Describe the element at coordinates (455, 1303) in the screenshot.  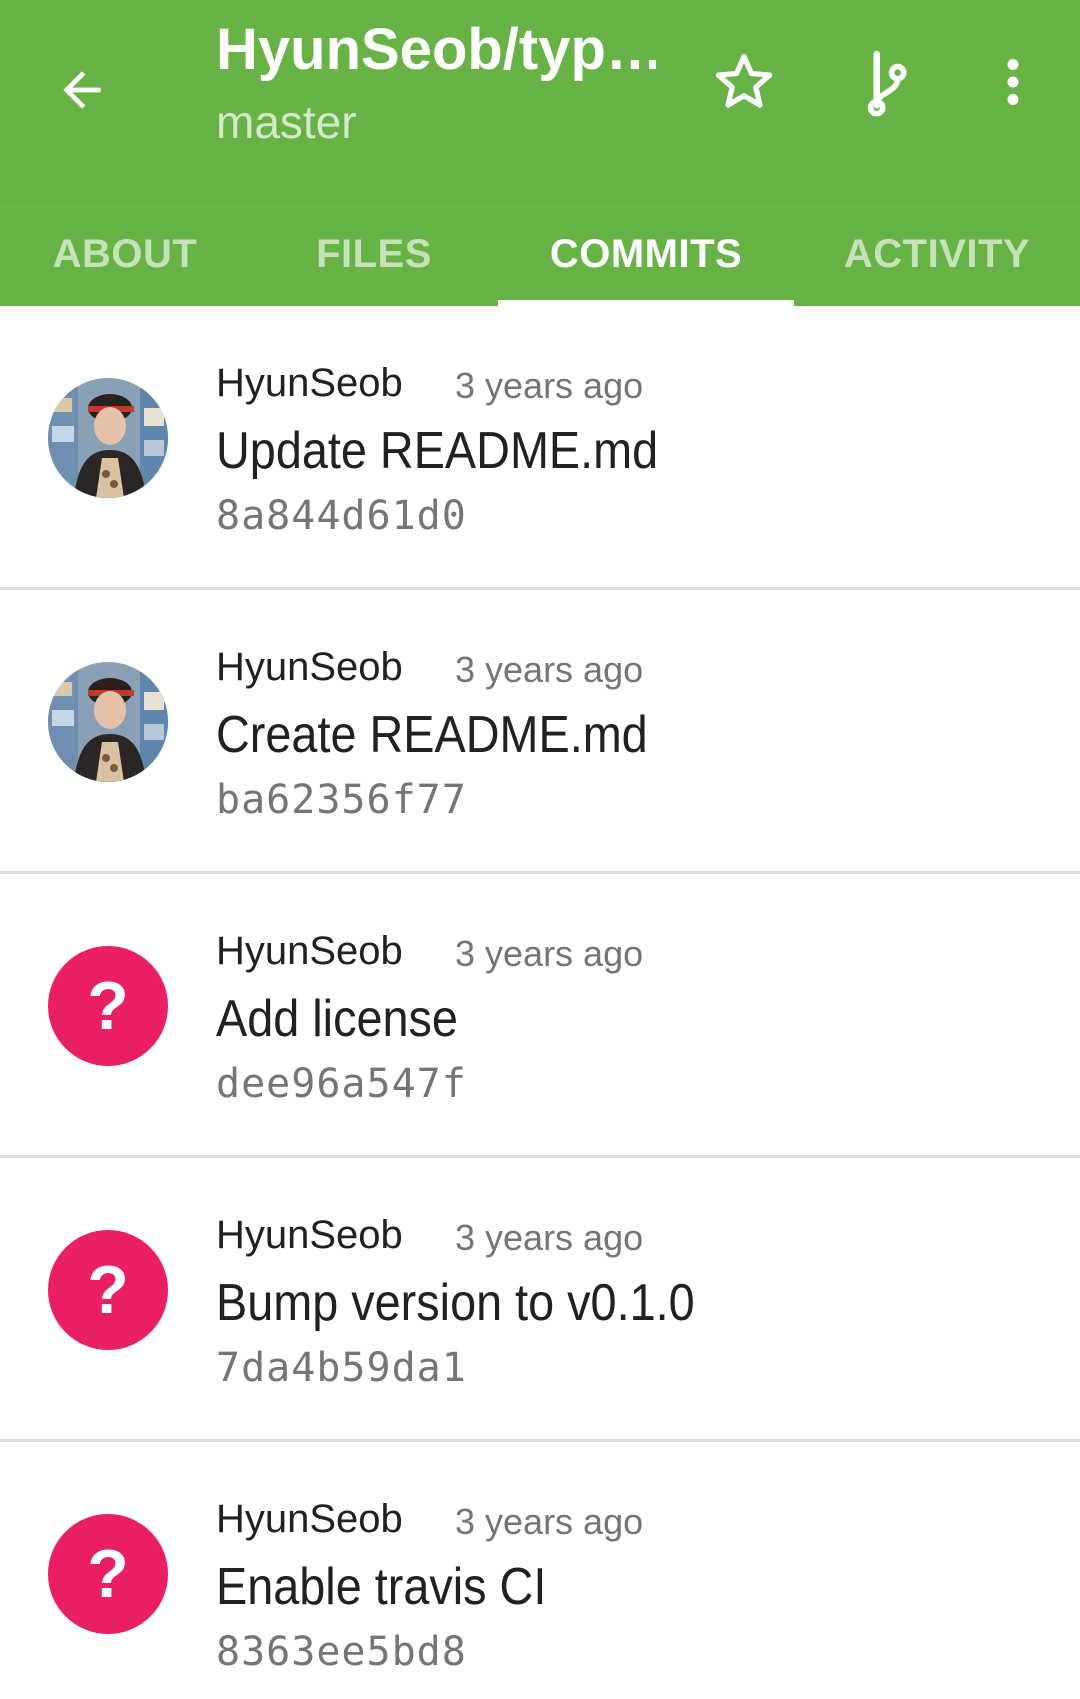
I see `commit-message: Bump version to v0.1.0` at that location.